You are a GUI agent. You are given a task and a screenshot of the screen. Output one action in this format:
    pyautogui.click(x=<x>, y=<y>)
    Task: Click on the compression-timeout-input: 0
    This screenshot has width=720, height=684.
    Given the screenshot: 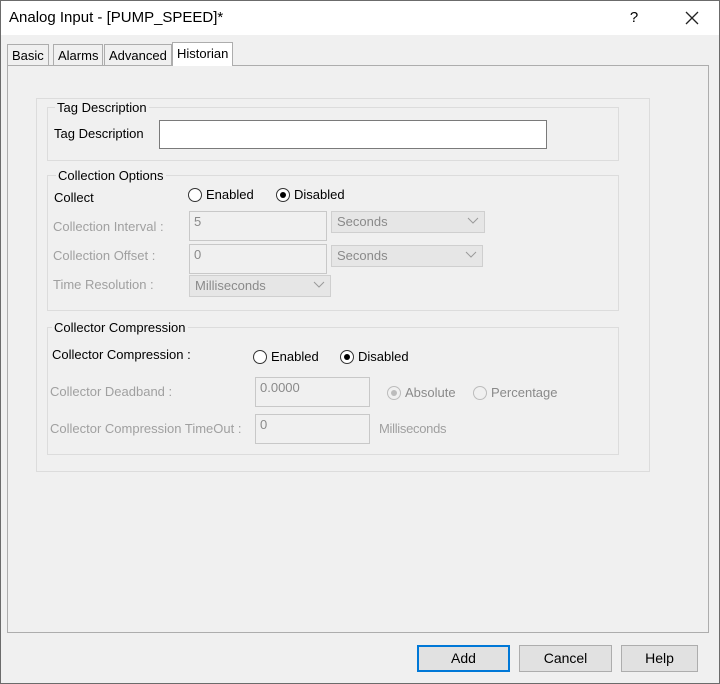 What is the action you would take?
    pyautogui.click(x=312, y=429)
    